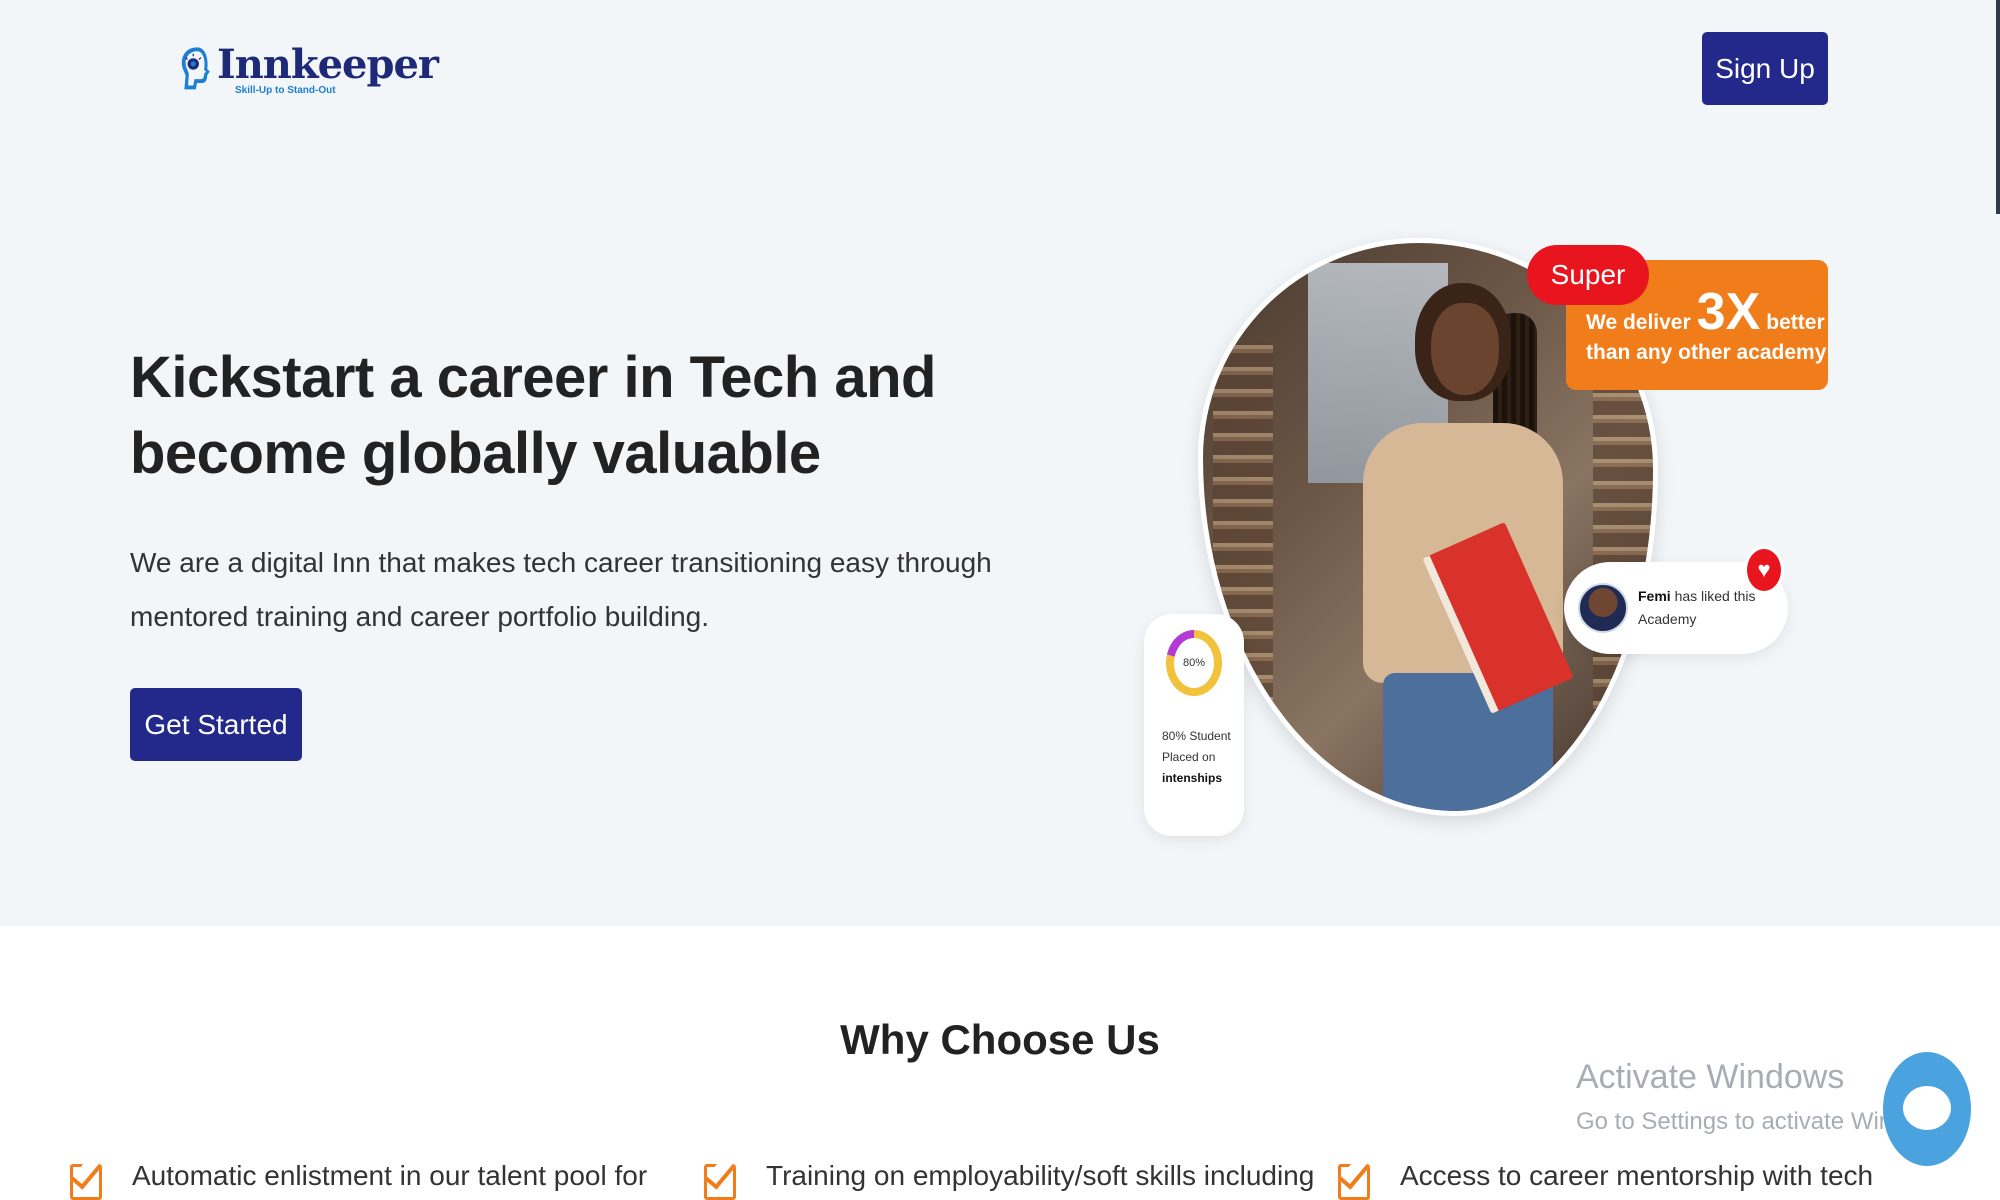 The height and width of the screenshot is (1200, 2000). Describe the element at coordinates (1654, 596) in the screenshot. I see `like-name: Femi` at that location.